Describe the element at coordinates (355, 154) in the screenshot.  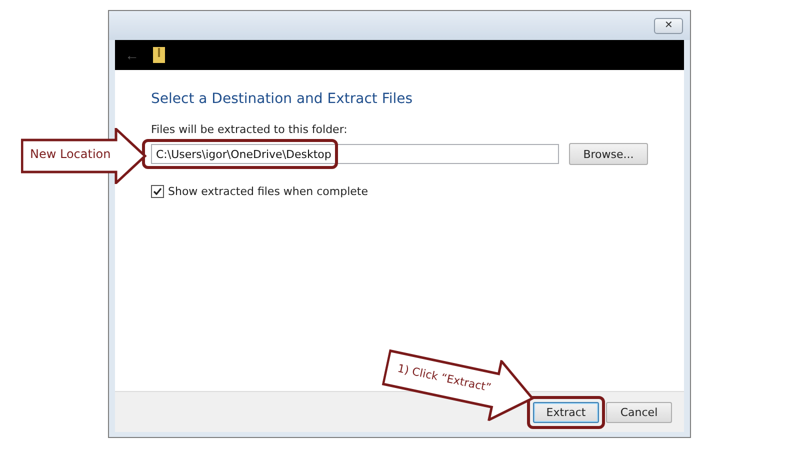
I see `path-field: C:\Users\igor\OneDrive\Desktop` at that location.